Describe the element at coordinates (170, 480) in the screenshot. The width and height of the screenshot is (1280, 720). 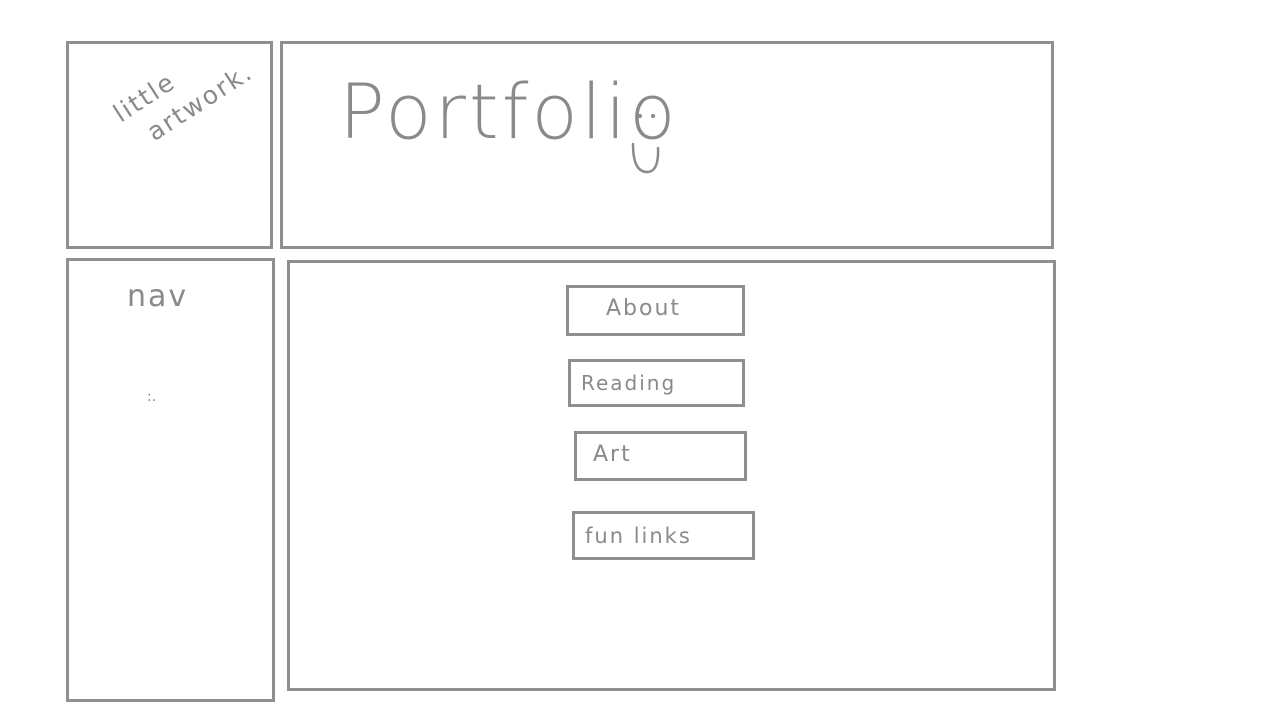
I see `nav-sidebar: nav :.` at that location.